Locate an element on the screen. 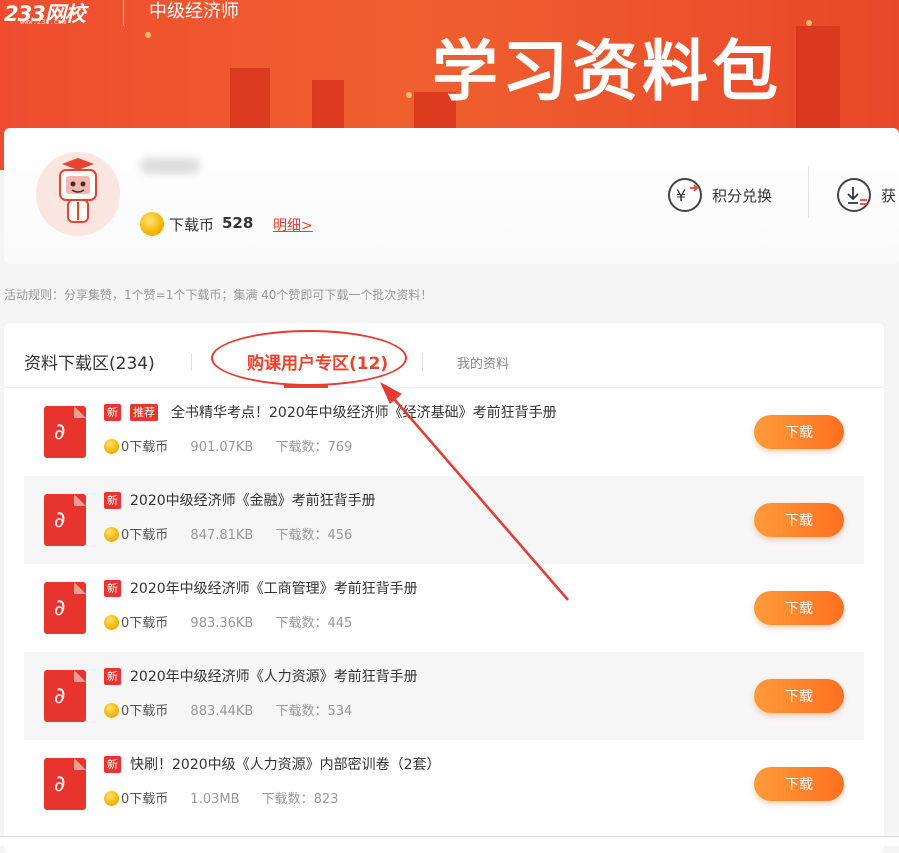 This screenshot has height=853, width=899. points-exchange-label: 积分兑换 is located at coordinates (742, 195).